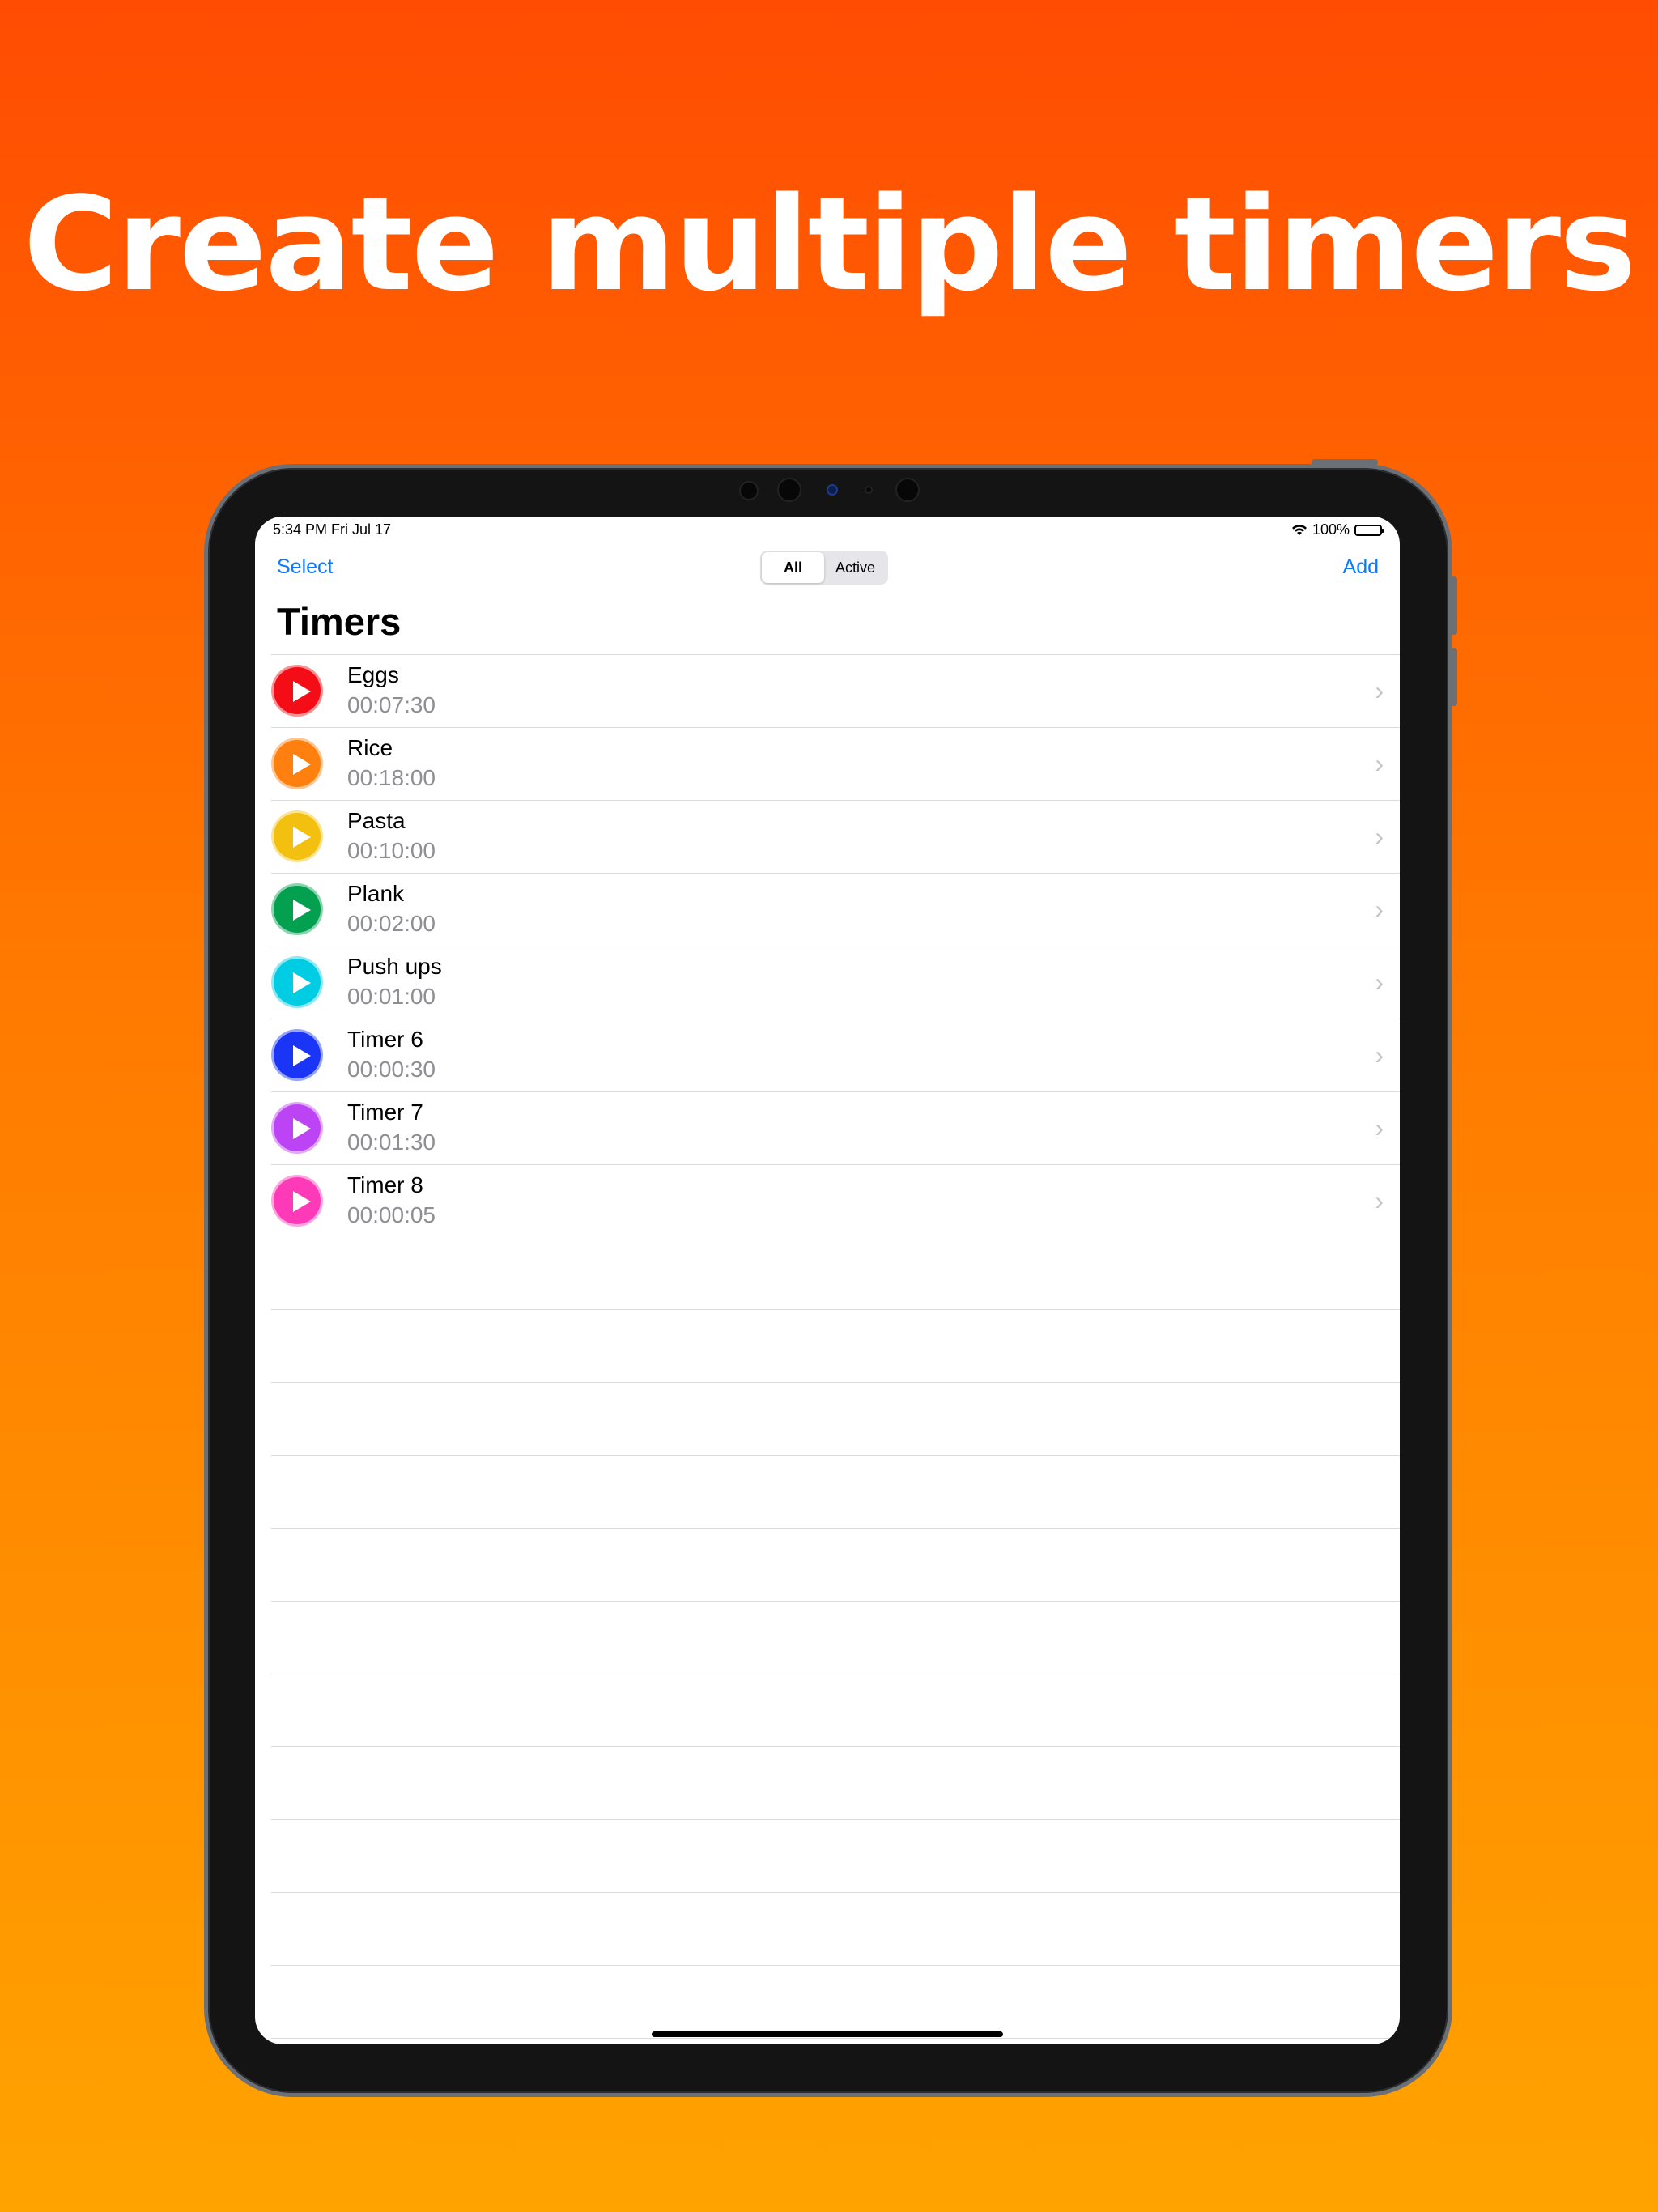 The width and height of the screenshot is (1658, 2212). Describe the element at coordinates (835, 690) in the screenshot. I see `timer-row: Eggs 00:07:30 ›` at that location.